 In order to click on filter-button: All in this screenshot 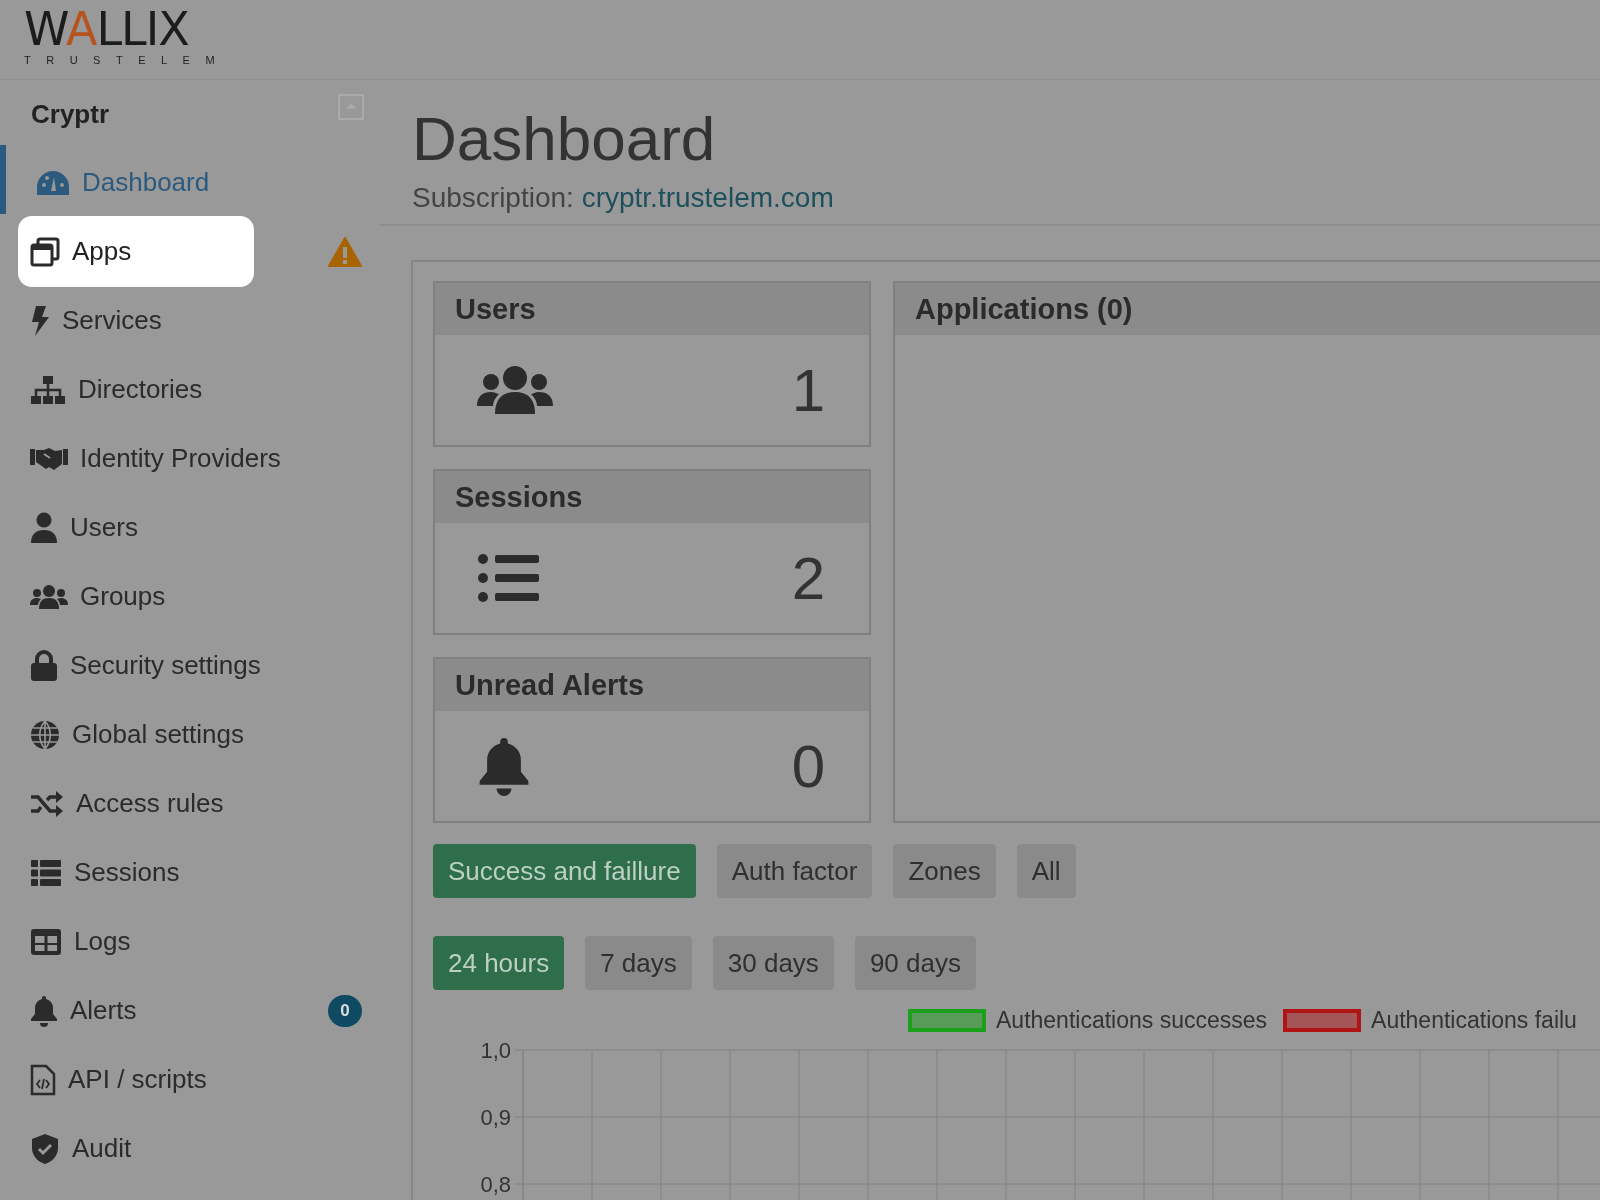, I will do `click(1046, 871)`.